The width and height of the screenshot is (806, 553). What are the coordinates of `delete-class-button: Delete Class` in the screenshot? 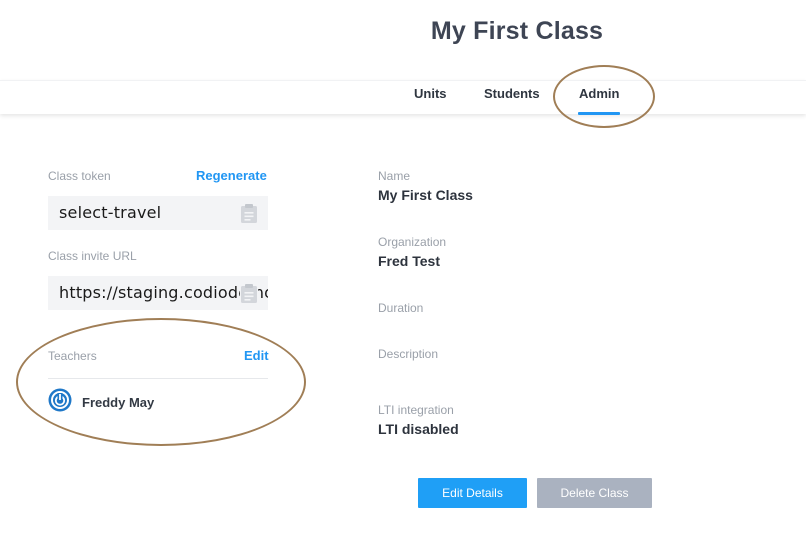 It's located at (594, 493).